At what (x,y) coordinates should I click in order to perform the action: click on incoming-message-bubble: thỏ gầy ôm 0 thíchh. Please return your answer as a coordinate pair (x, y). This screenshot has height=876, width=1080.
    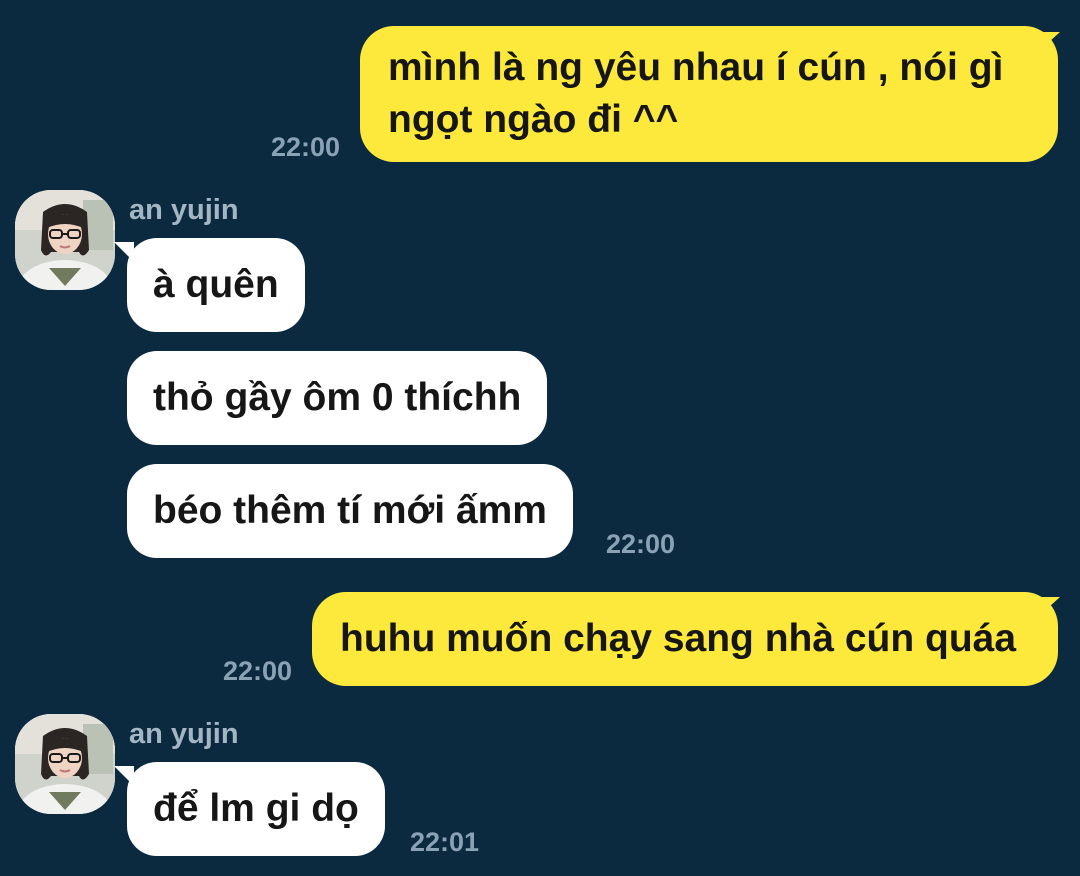
    Looking at the image, I should click on (337, 398).